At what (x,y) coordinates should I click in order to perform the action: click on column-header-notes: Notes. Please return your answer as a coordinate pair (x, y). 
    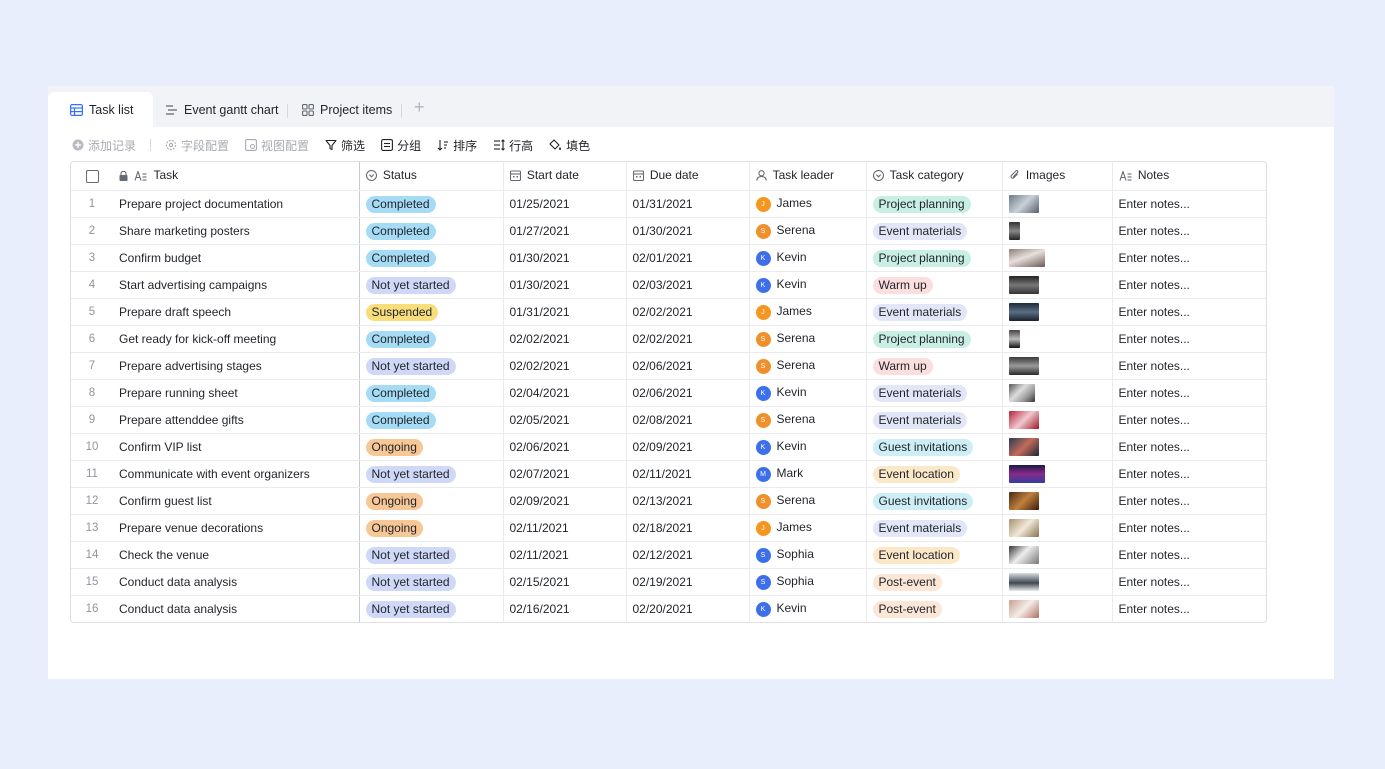
    Looking at the image, I should click on (1189, 176).